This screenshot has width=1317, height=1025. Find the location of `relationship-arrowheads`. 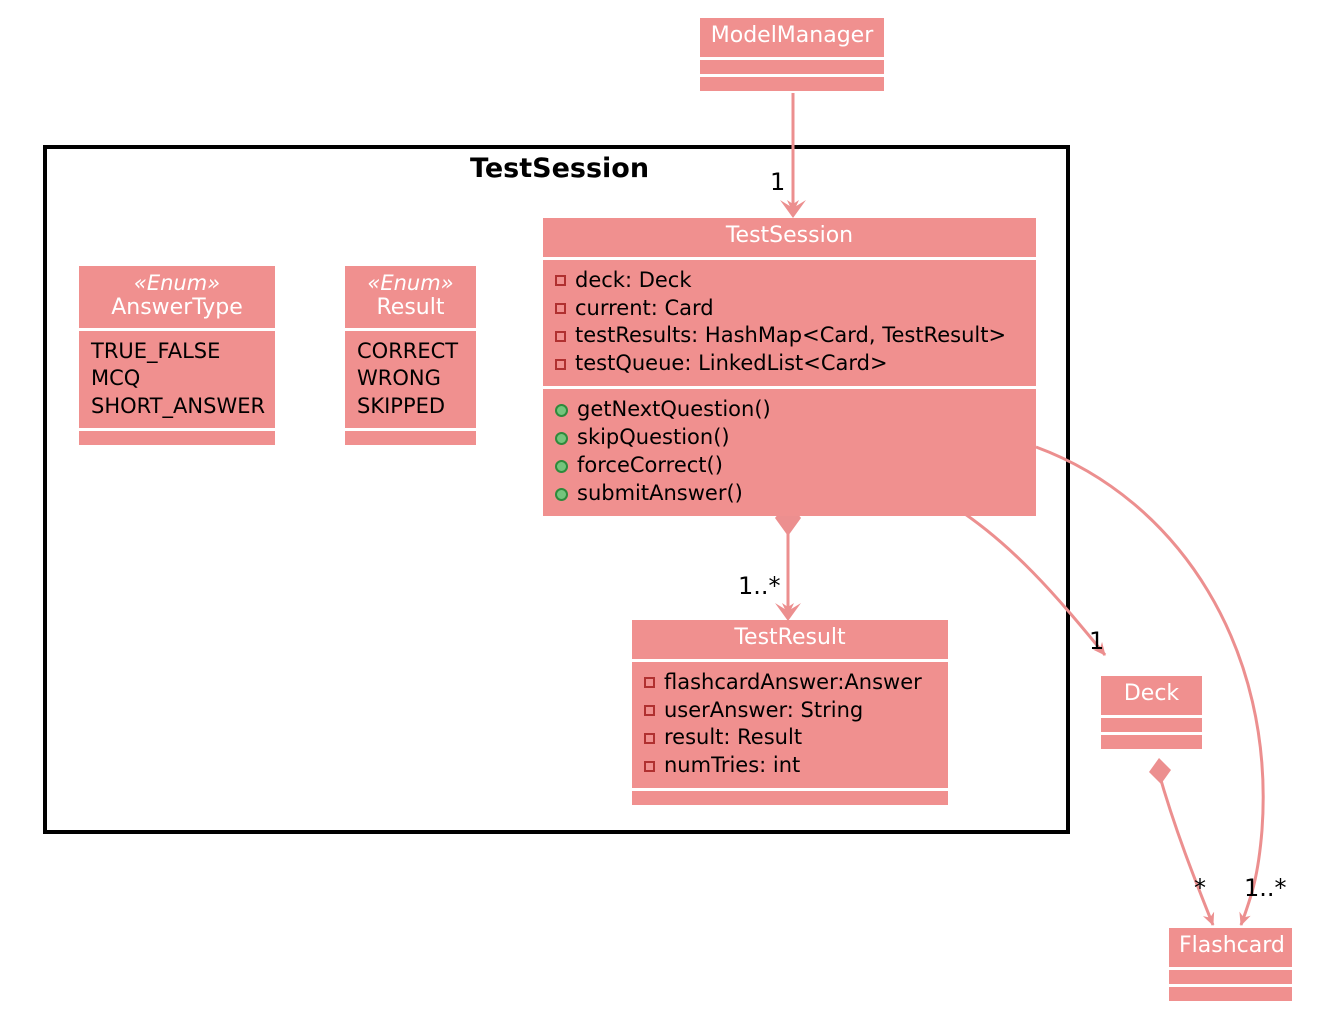

relationship-arrowheads is located at coordinates (790, 410).